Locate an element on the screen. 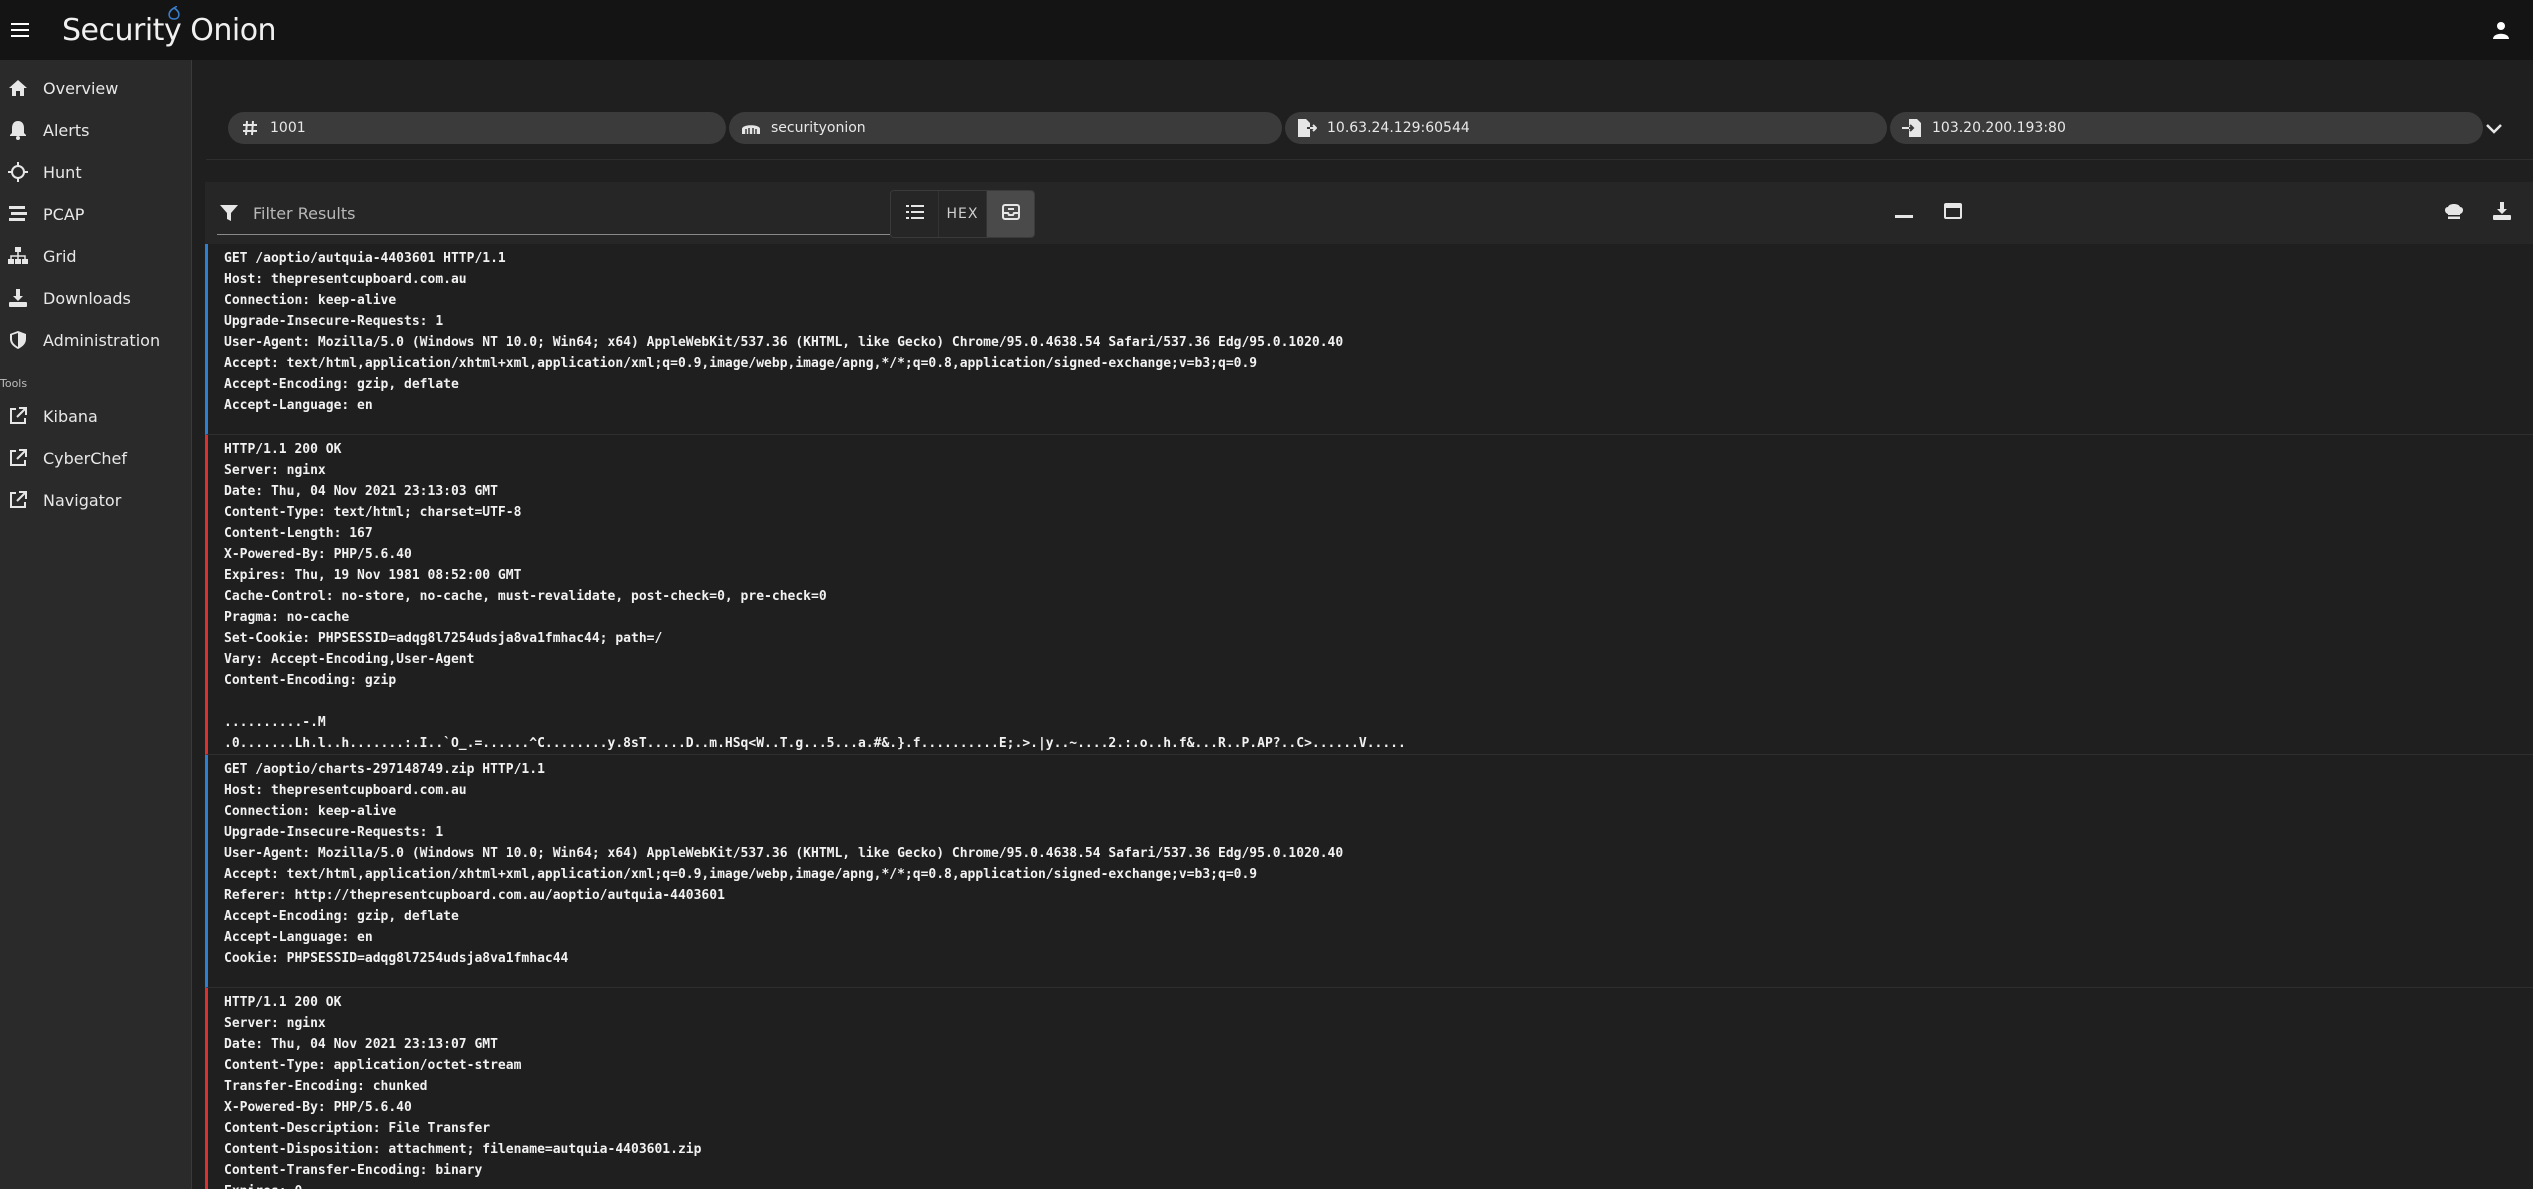  sidebar-item-label: Navigator is located at coordinates (82, 500).